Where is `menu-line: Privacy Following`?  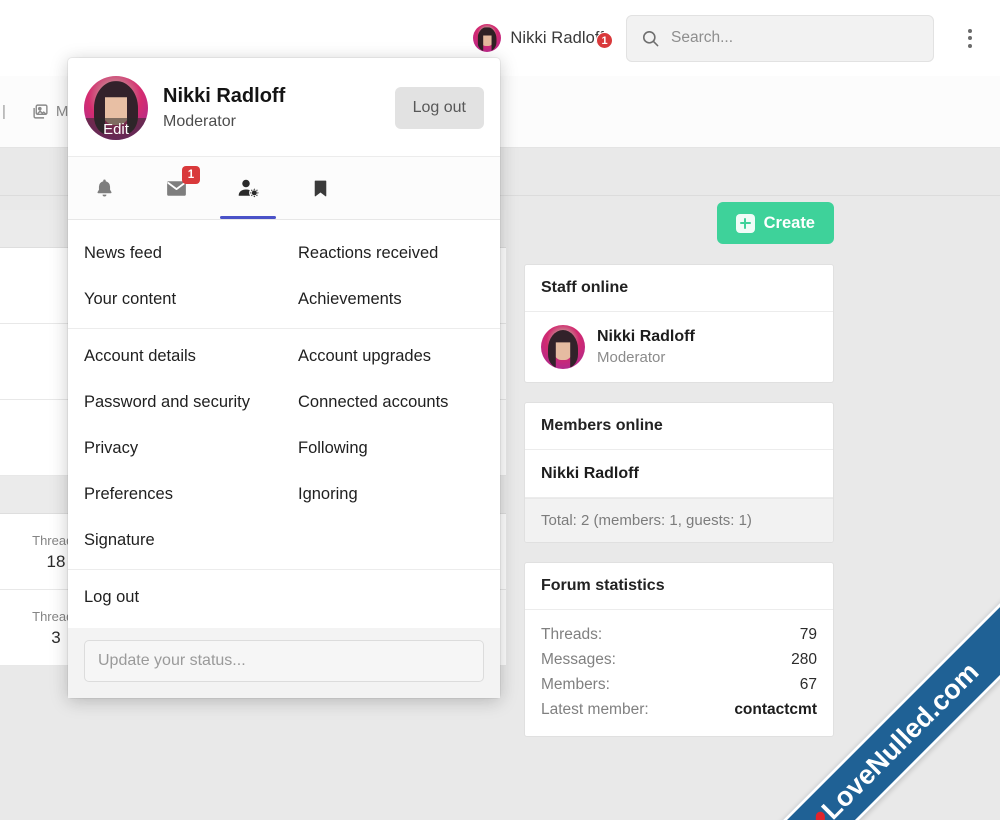 menu-line: Privacy Following is located at coordinates (284, 448).